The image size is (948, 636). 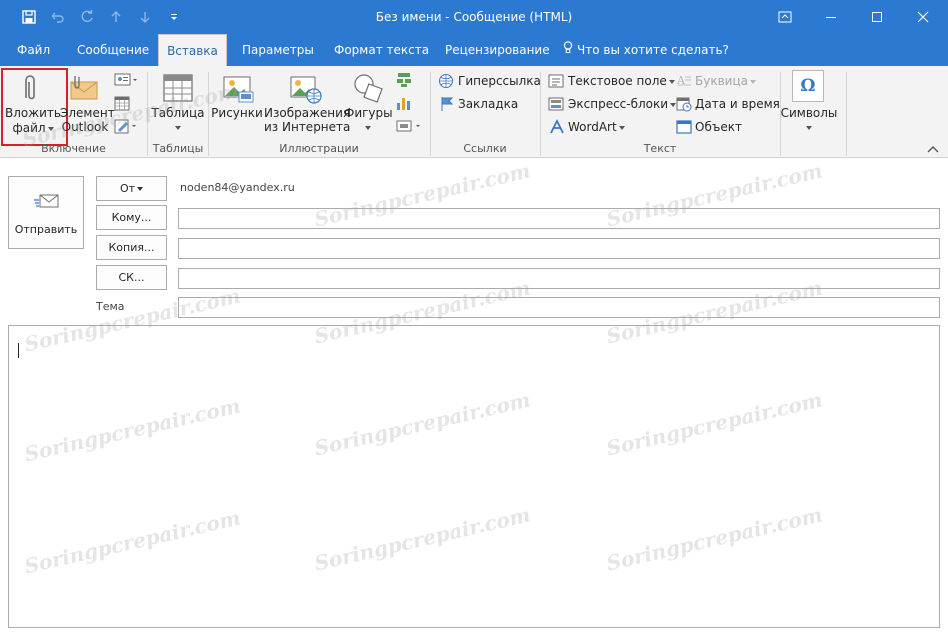 What do you see at coordinates (684, 128) in the screenshot?
I see `object-icon` at bounding box center [684, 128].